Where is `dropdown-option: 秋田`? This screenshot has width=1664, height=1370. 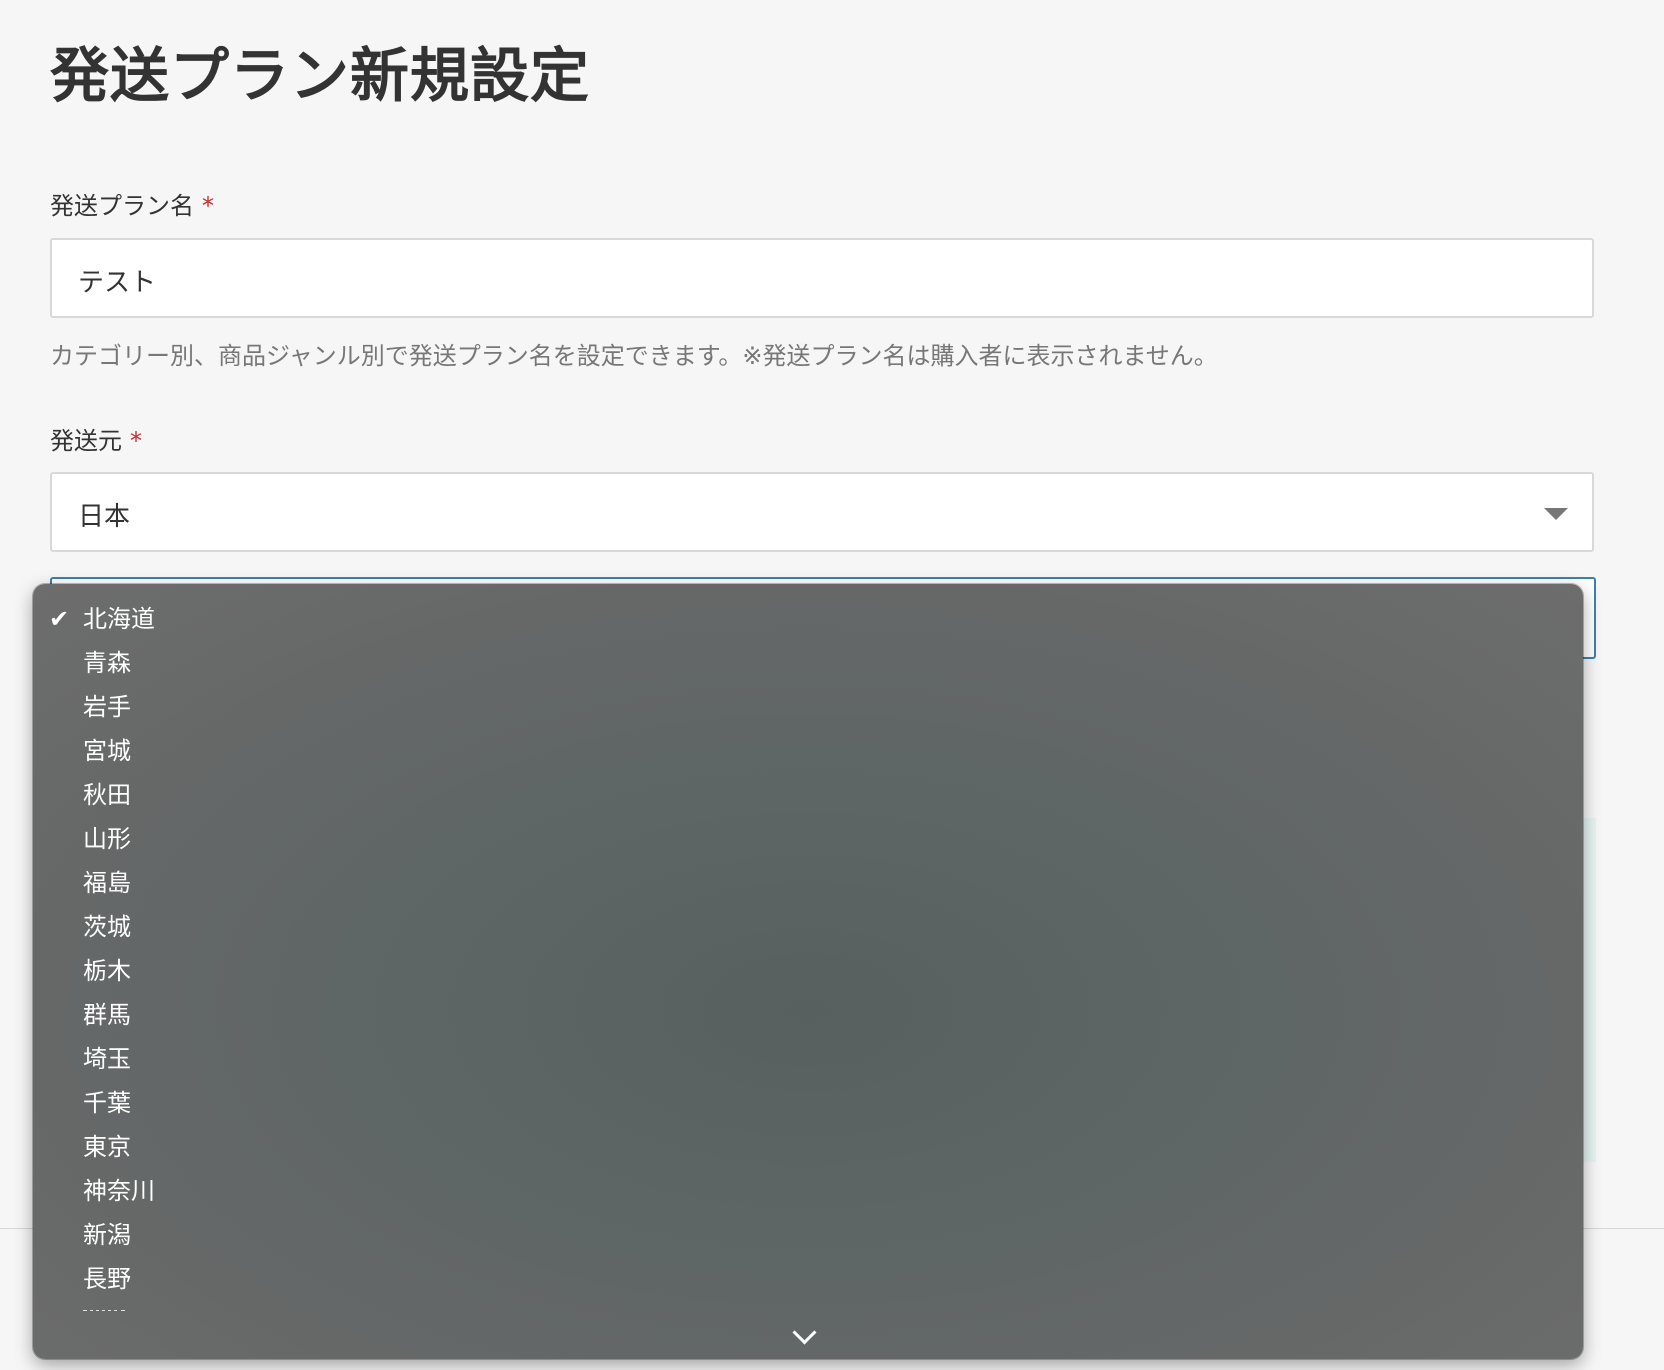
dropdown-option: 秋田 is located at coordinates (107, 795).